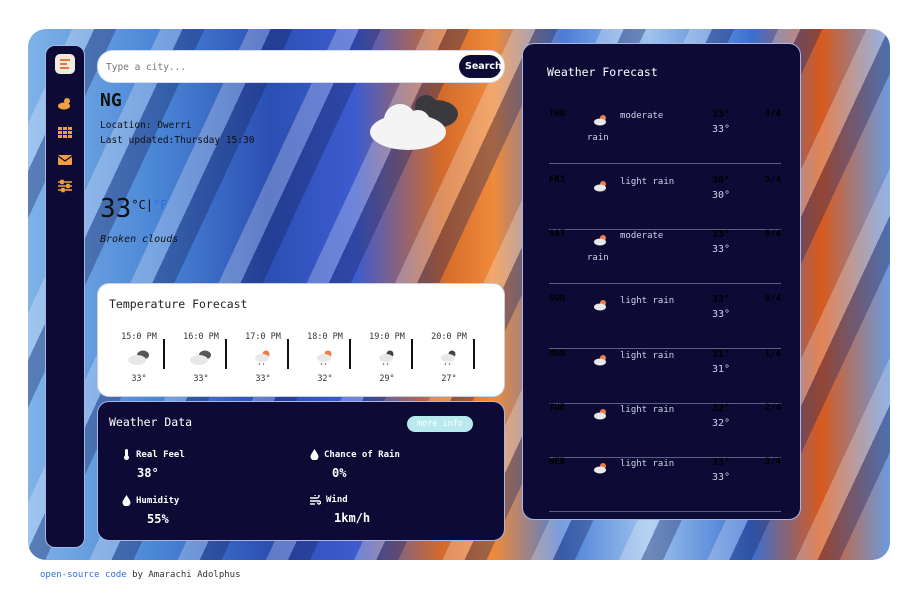 The width and height of the screenshot is (918, 601). Describe the element at coordinates (337, 500) in the screenshot. I see `wind-label: Wind` at that location.